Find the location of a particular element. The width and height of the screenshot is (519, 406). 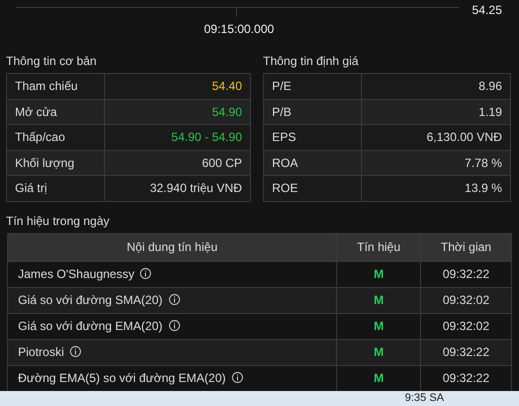

signal-name: Giá so với đường SMA(20) is located at coordinates (90, 300).